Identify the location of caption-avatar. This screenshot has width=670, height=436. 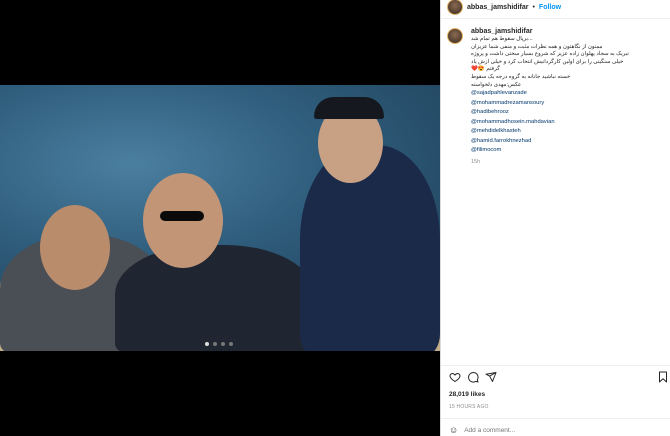
(455, 36).